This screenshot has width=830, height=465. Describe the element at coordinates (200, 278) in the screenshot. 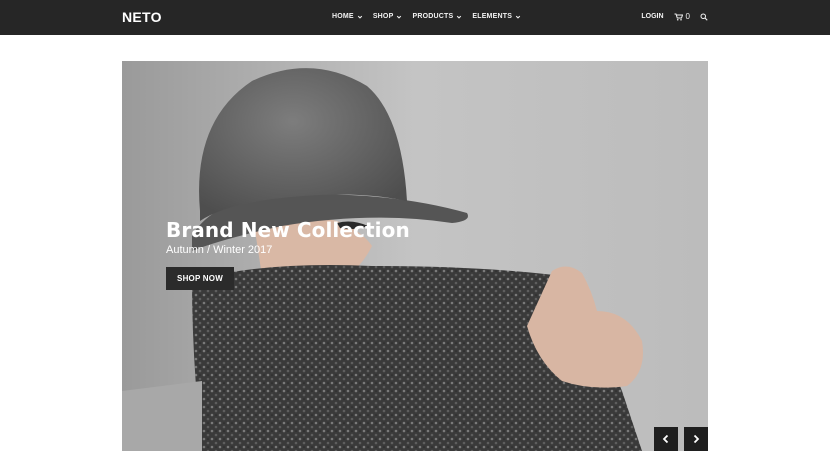

I see `shop-now-button: SHOP NOW` at that location.